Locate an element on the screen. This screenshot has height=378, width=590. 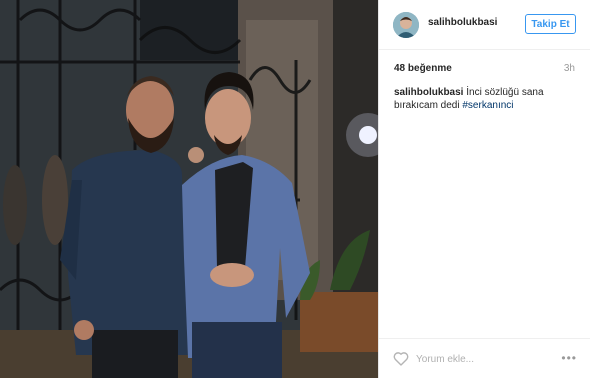
avatar is located at coordinates (406, 25).